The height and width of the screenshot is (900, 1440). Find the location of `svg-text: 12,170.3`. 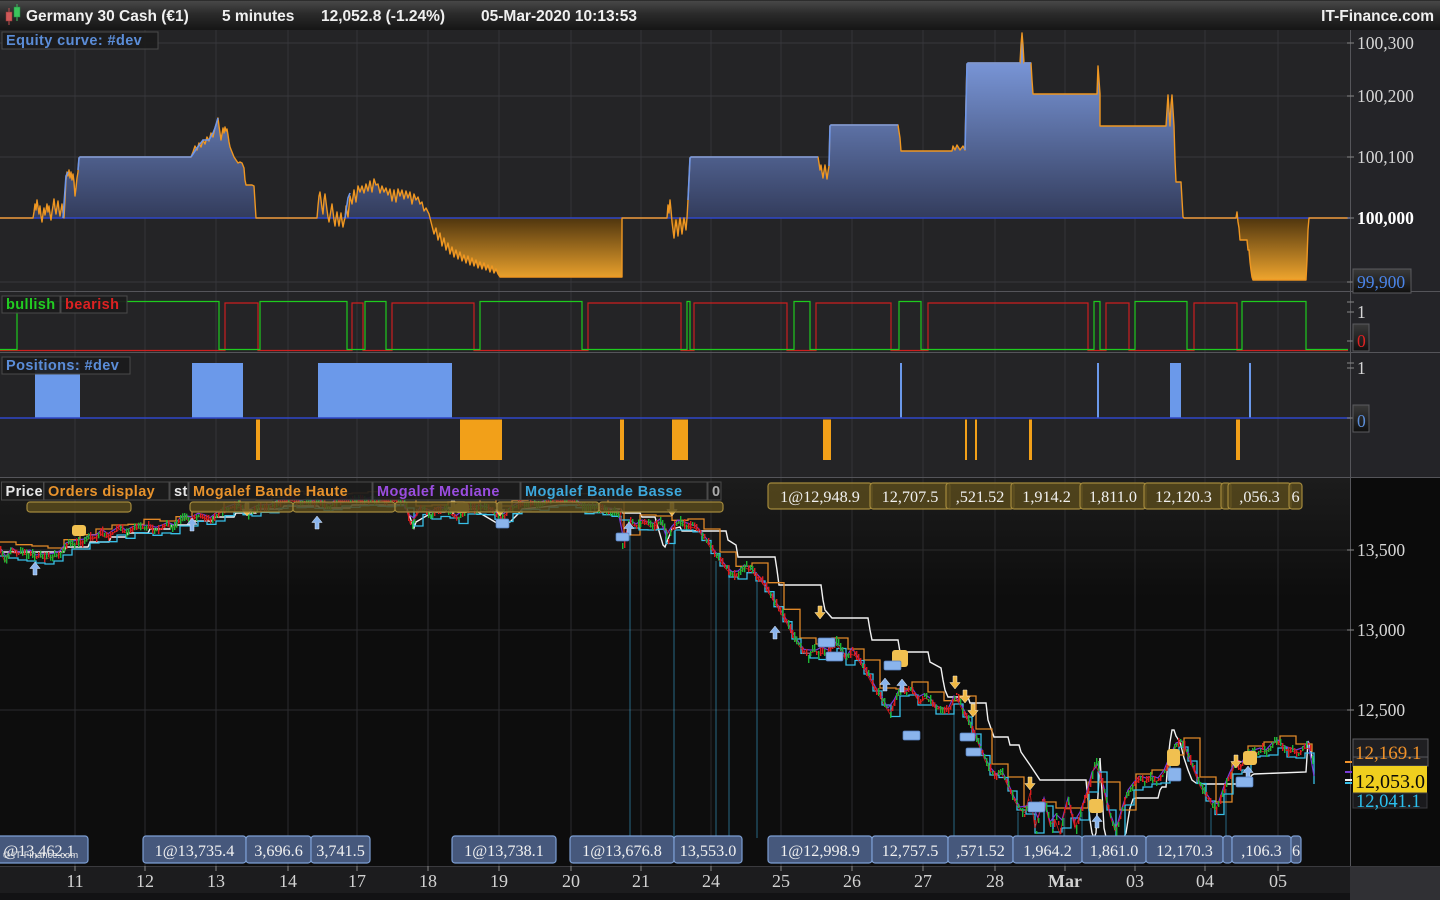

svg-text: 12,170.3 is located at coordinates (1184, 851).